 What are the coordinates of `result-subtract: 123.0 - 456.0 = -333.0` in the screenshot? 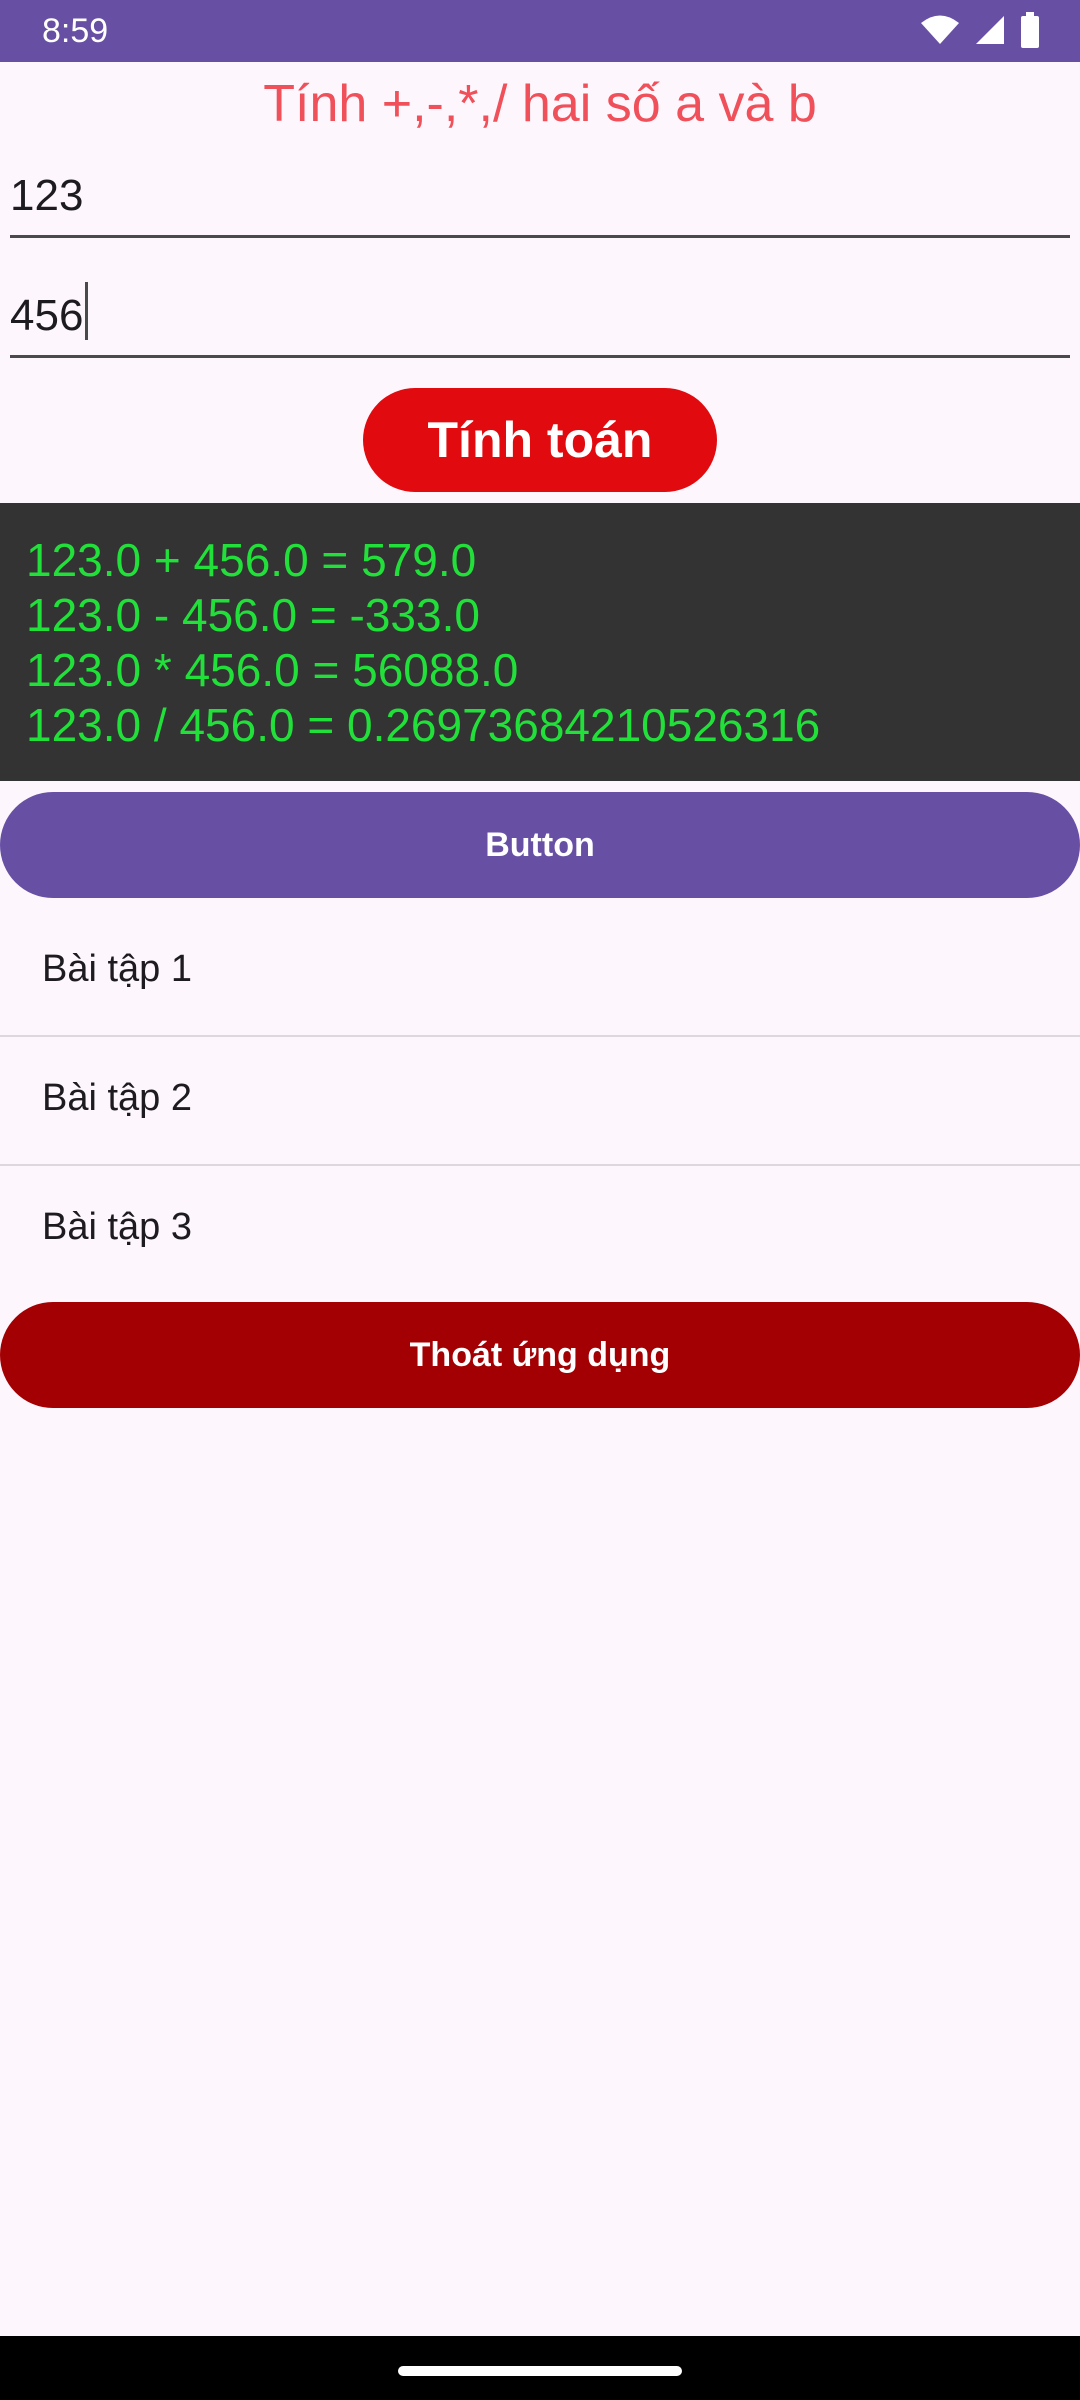 It's located at (253, 615).